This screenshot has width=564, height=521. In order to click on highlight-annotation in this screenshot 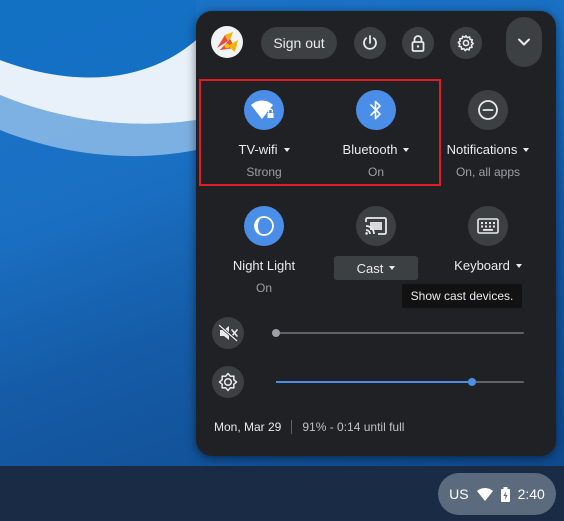, I will do `click(320, 132)`.